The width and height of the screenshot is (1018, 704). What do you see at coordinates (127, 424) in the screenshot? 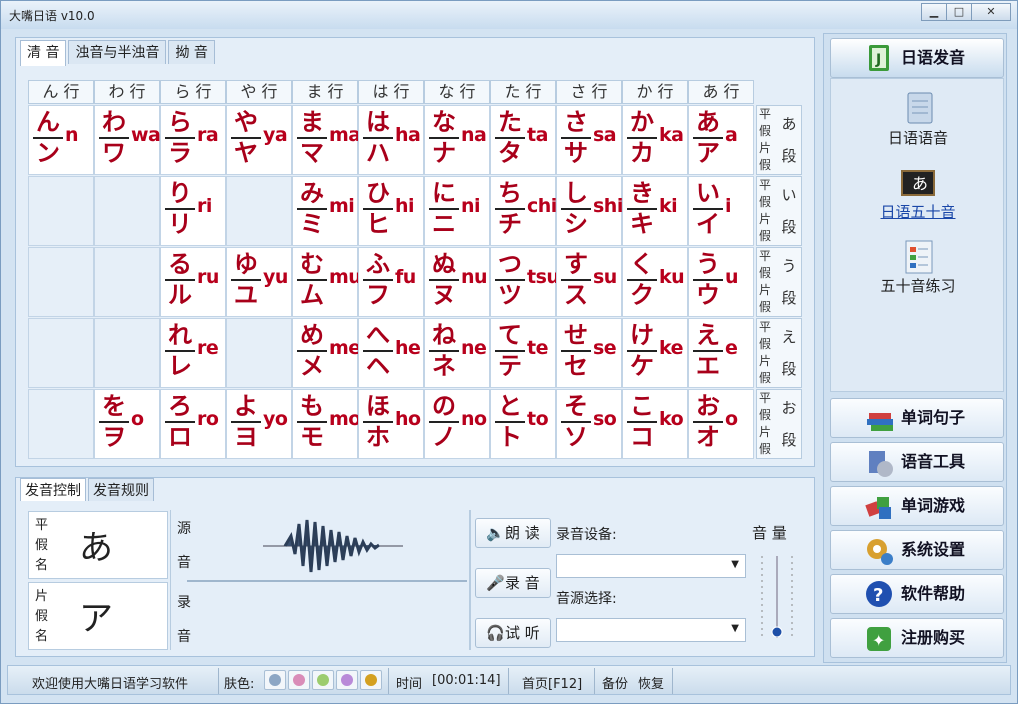
I see `kana-cell: をヲo` at bounding box center [127, 424].